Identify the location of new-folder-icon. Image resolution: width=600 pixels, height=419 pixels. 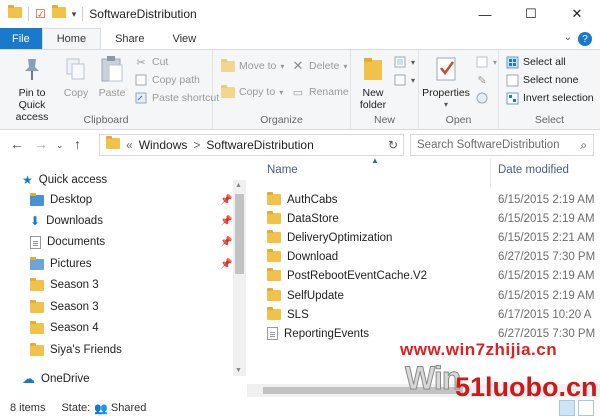
(373, 69).